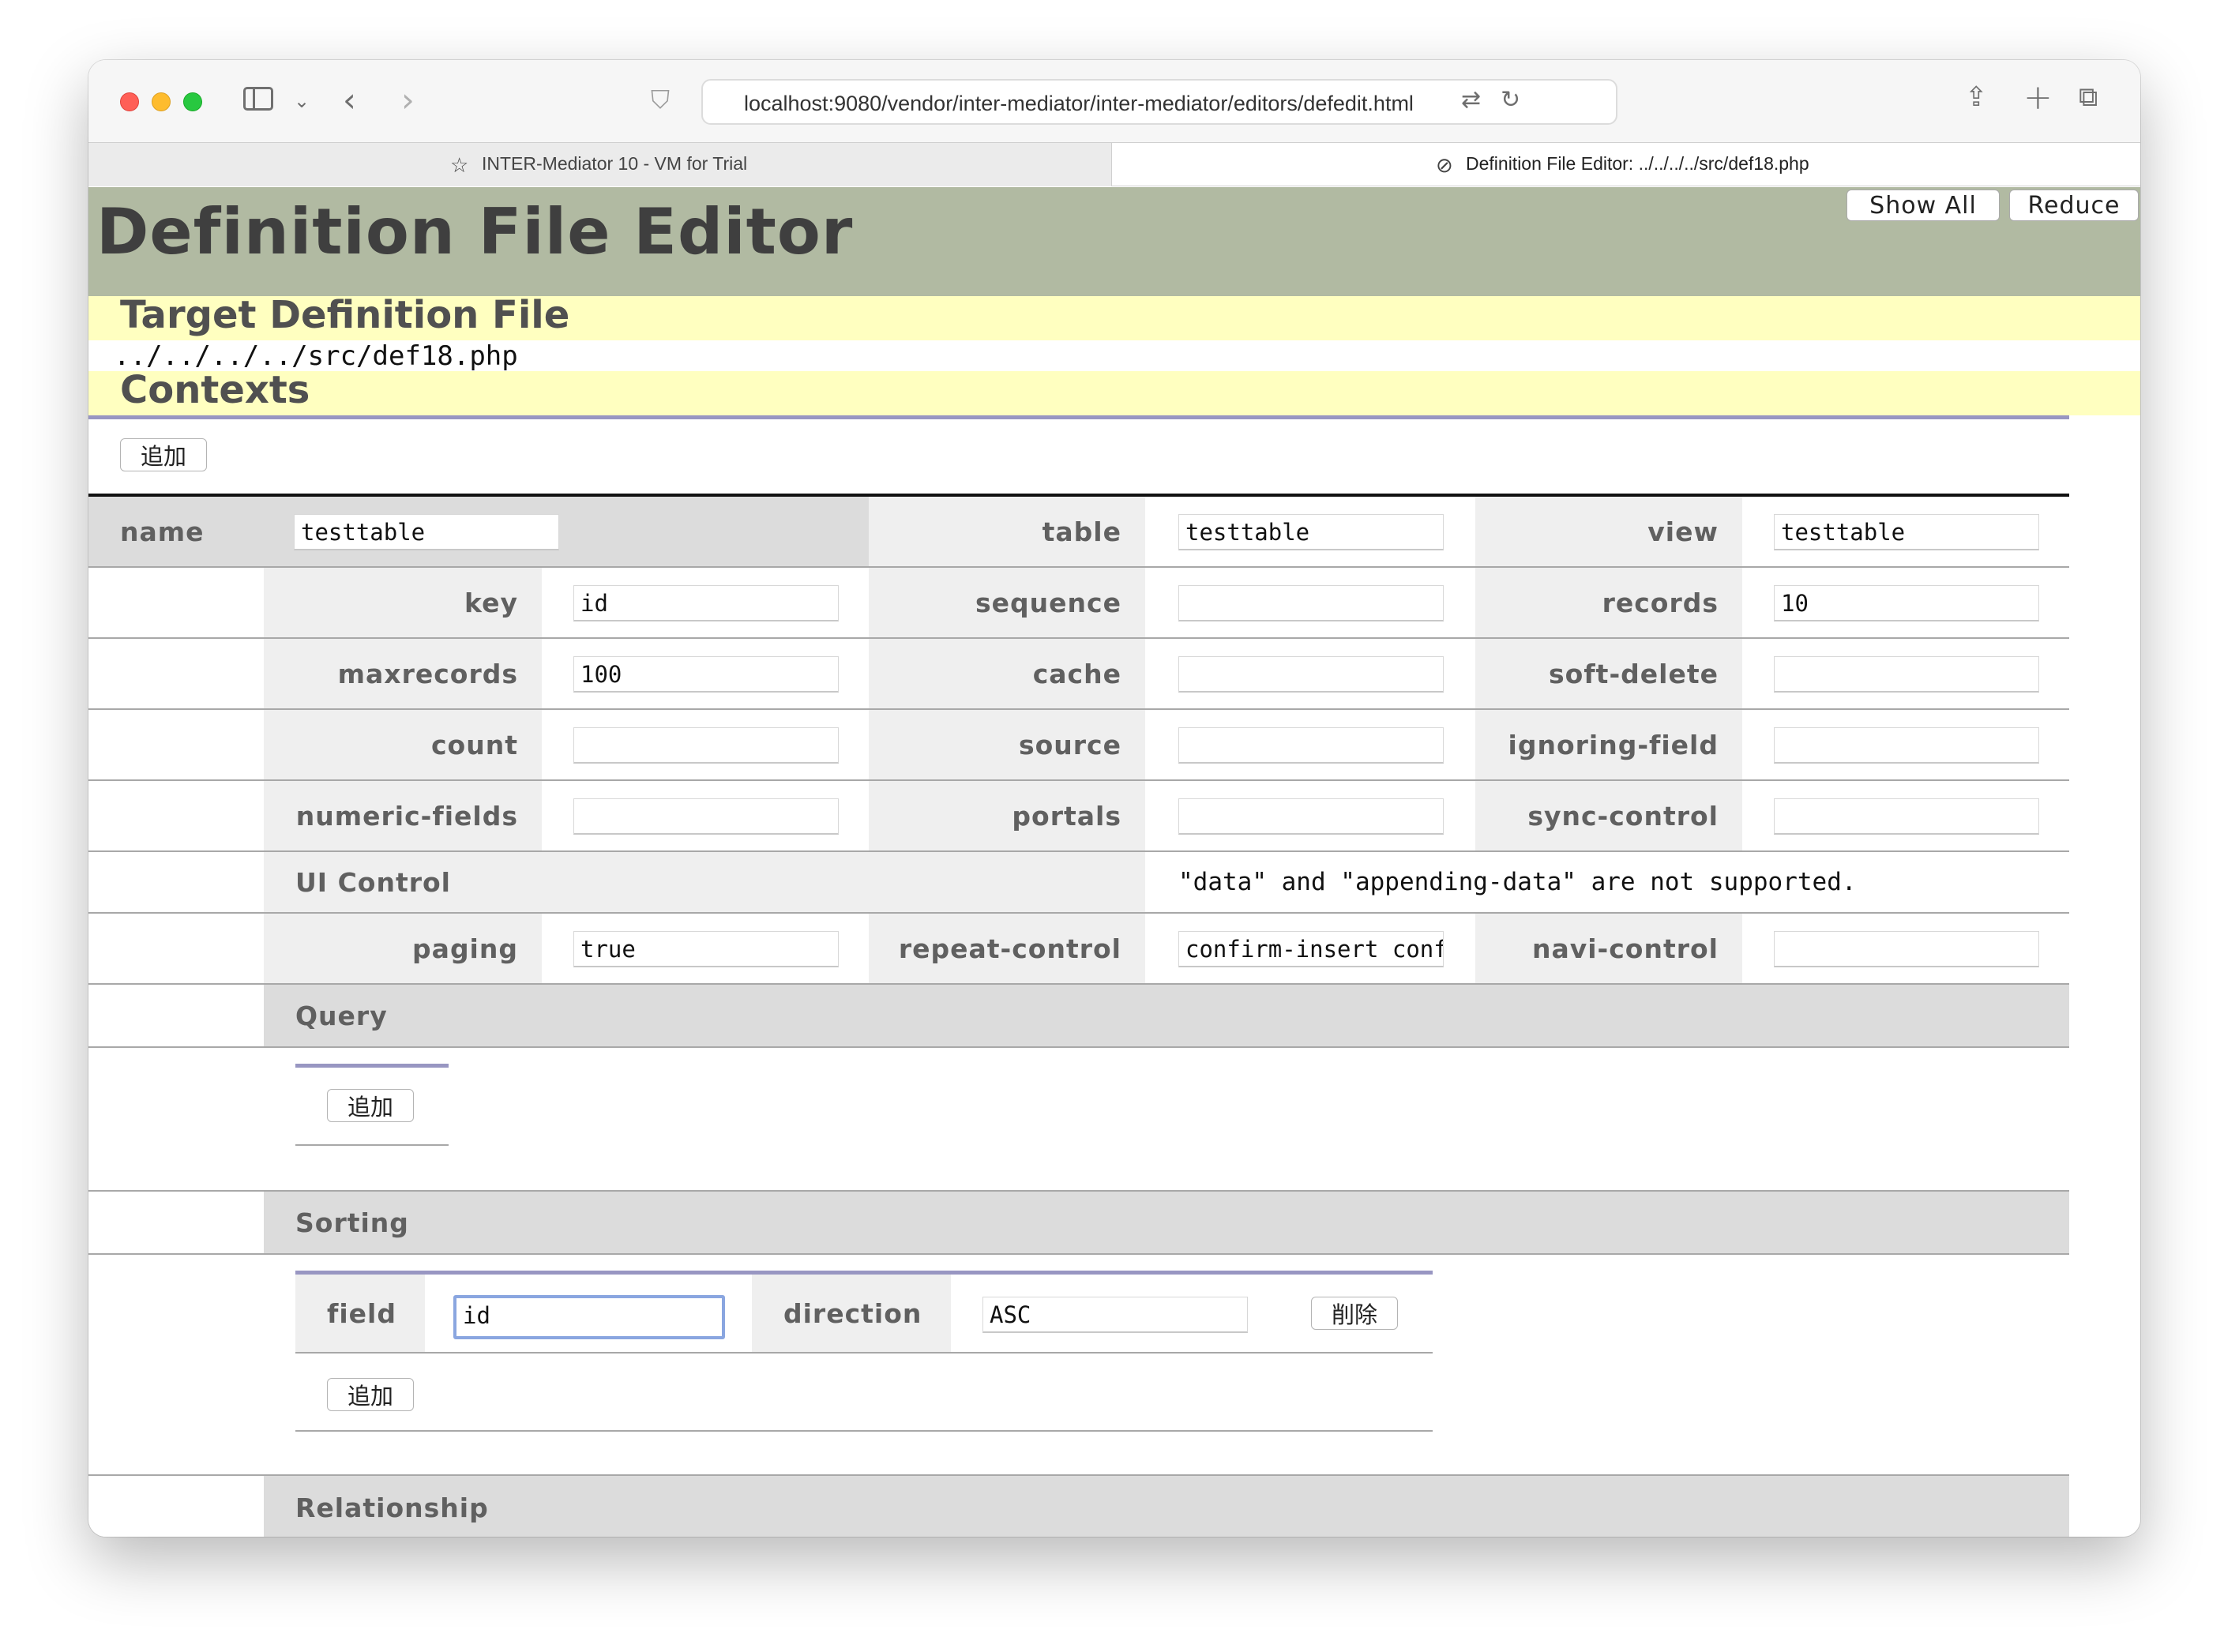  What do you see at coordinates (1976, 97) in the screenshot?
I see `share-icon: ⇪` at bounding box center [1976, 97].